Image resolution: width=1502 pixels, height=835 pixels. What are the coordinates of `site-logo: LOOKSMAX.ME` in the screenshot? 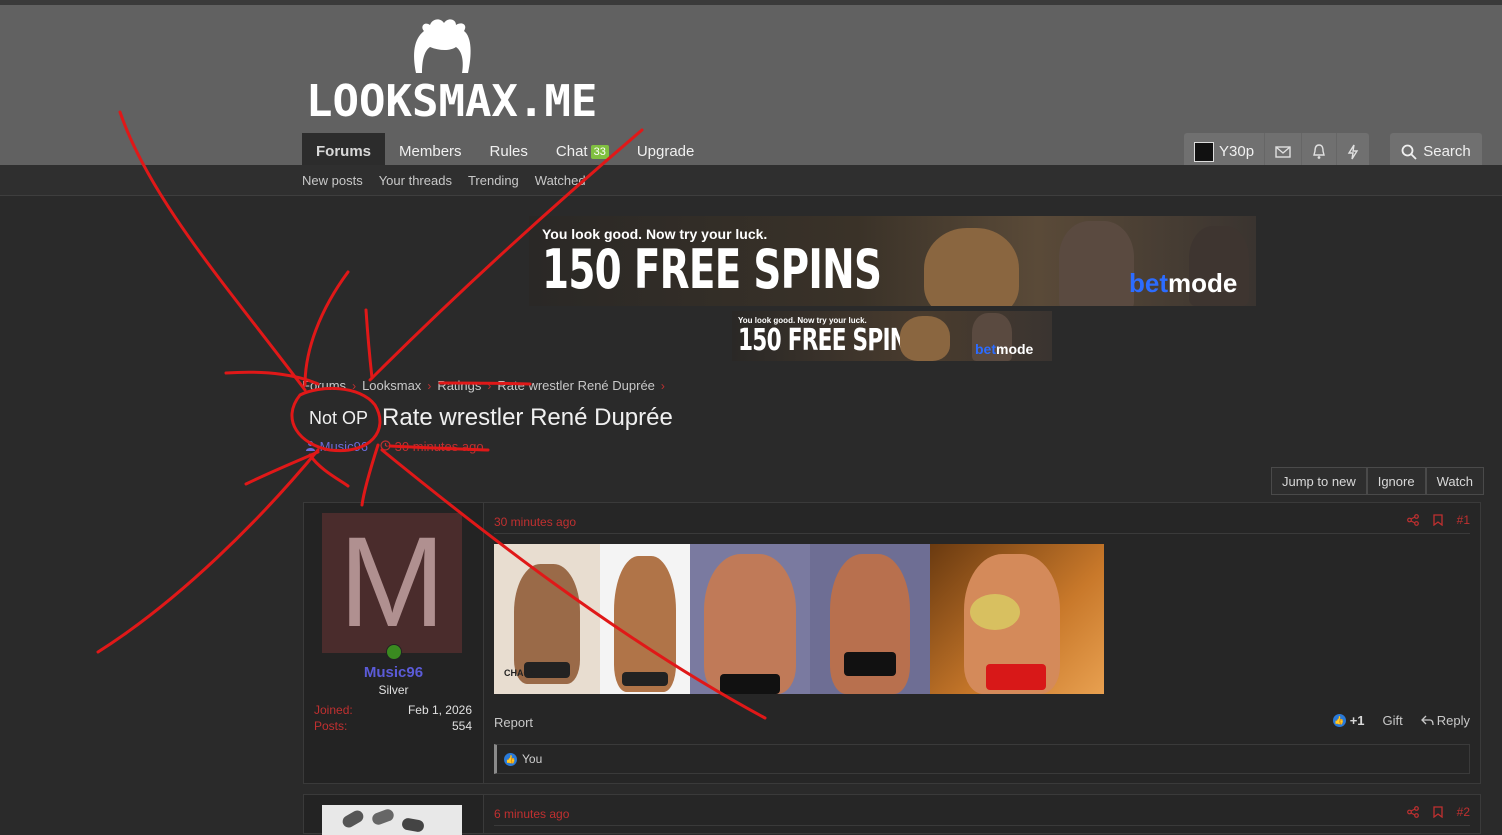 It's located at (451, 73).